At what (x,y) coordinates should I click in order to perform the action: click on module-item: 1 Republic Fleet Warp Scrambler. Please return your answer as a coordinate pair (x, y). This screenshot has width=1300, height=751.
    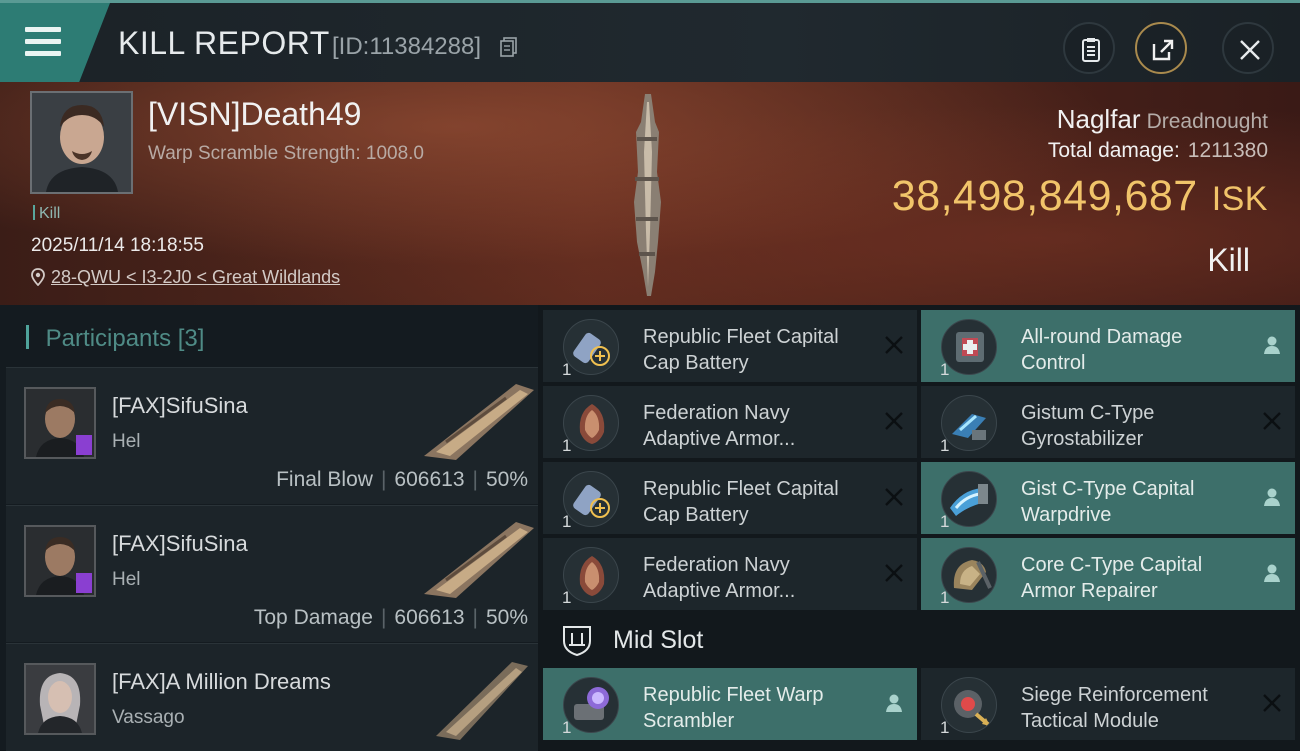
    Looking at the image, I should click on (730, 704).